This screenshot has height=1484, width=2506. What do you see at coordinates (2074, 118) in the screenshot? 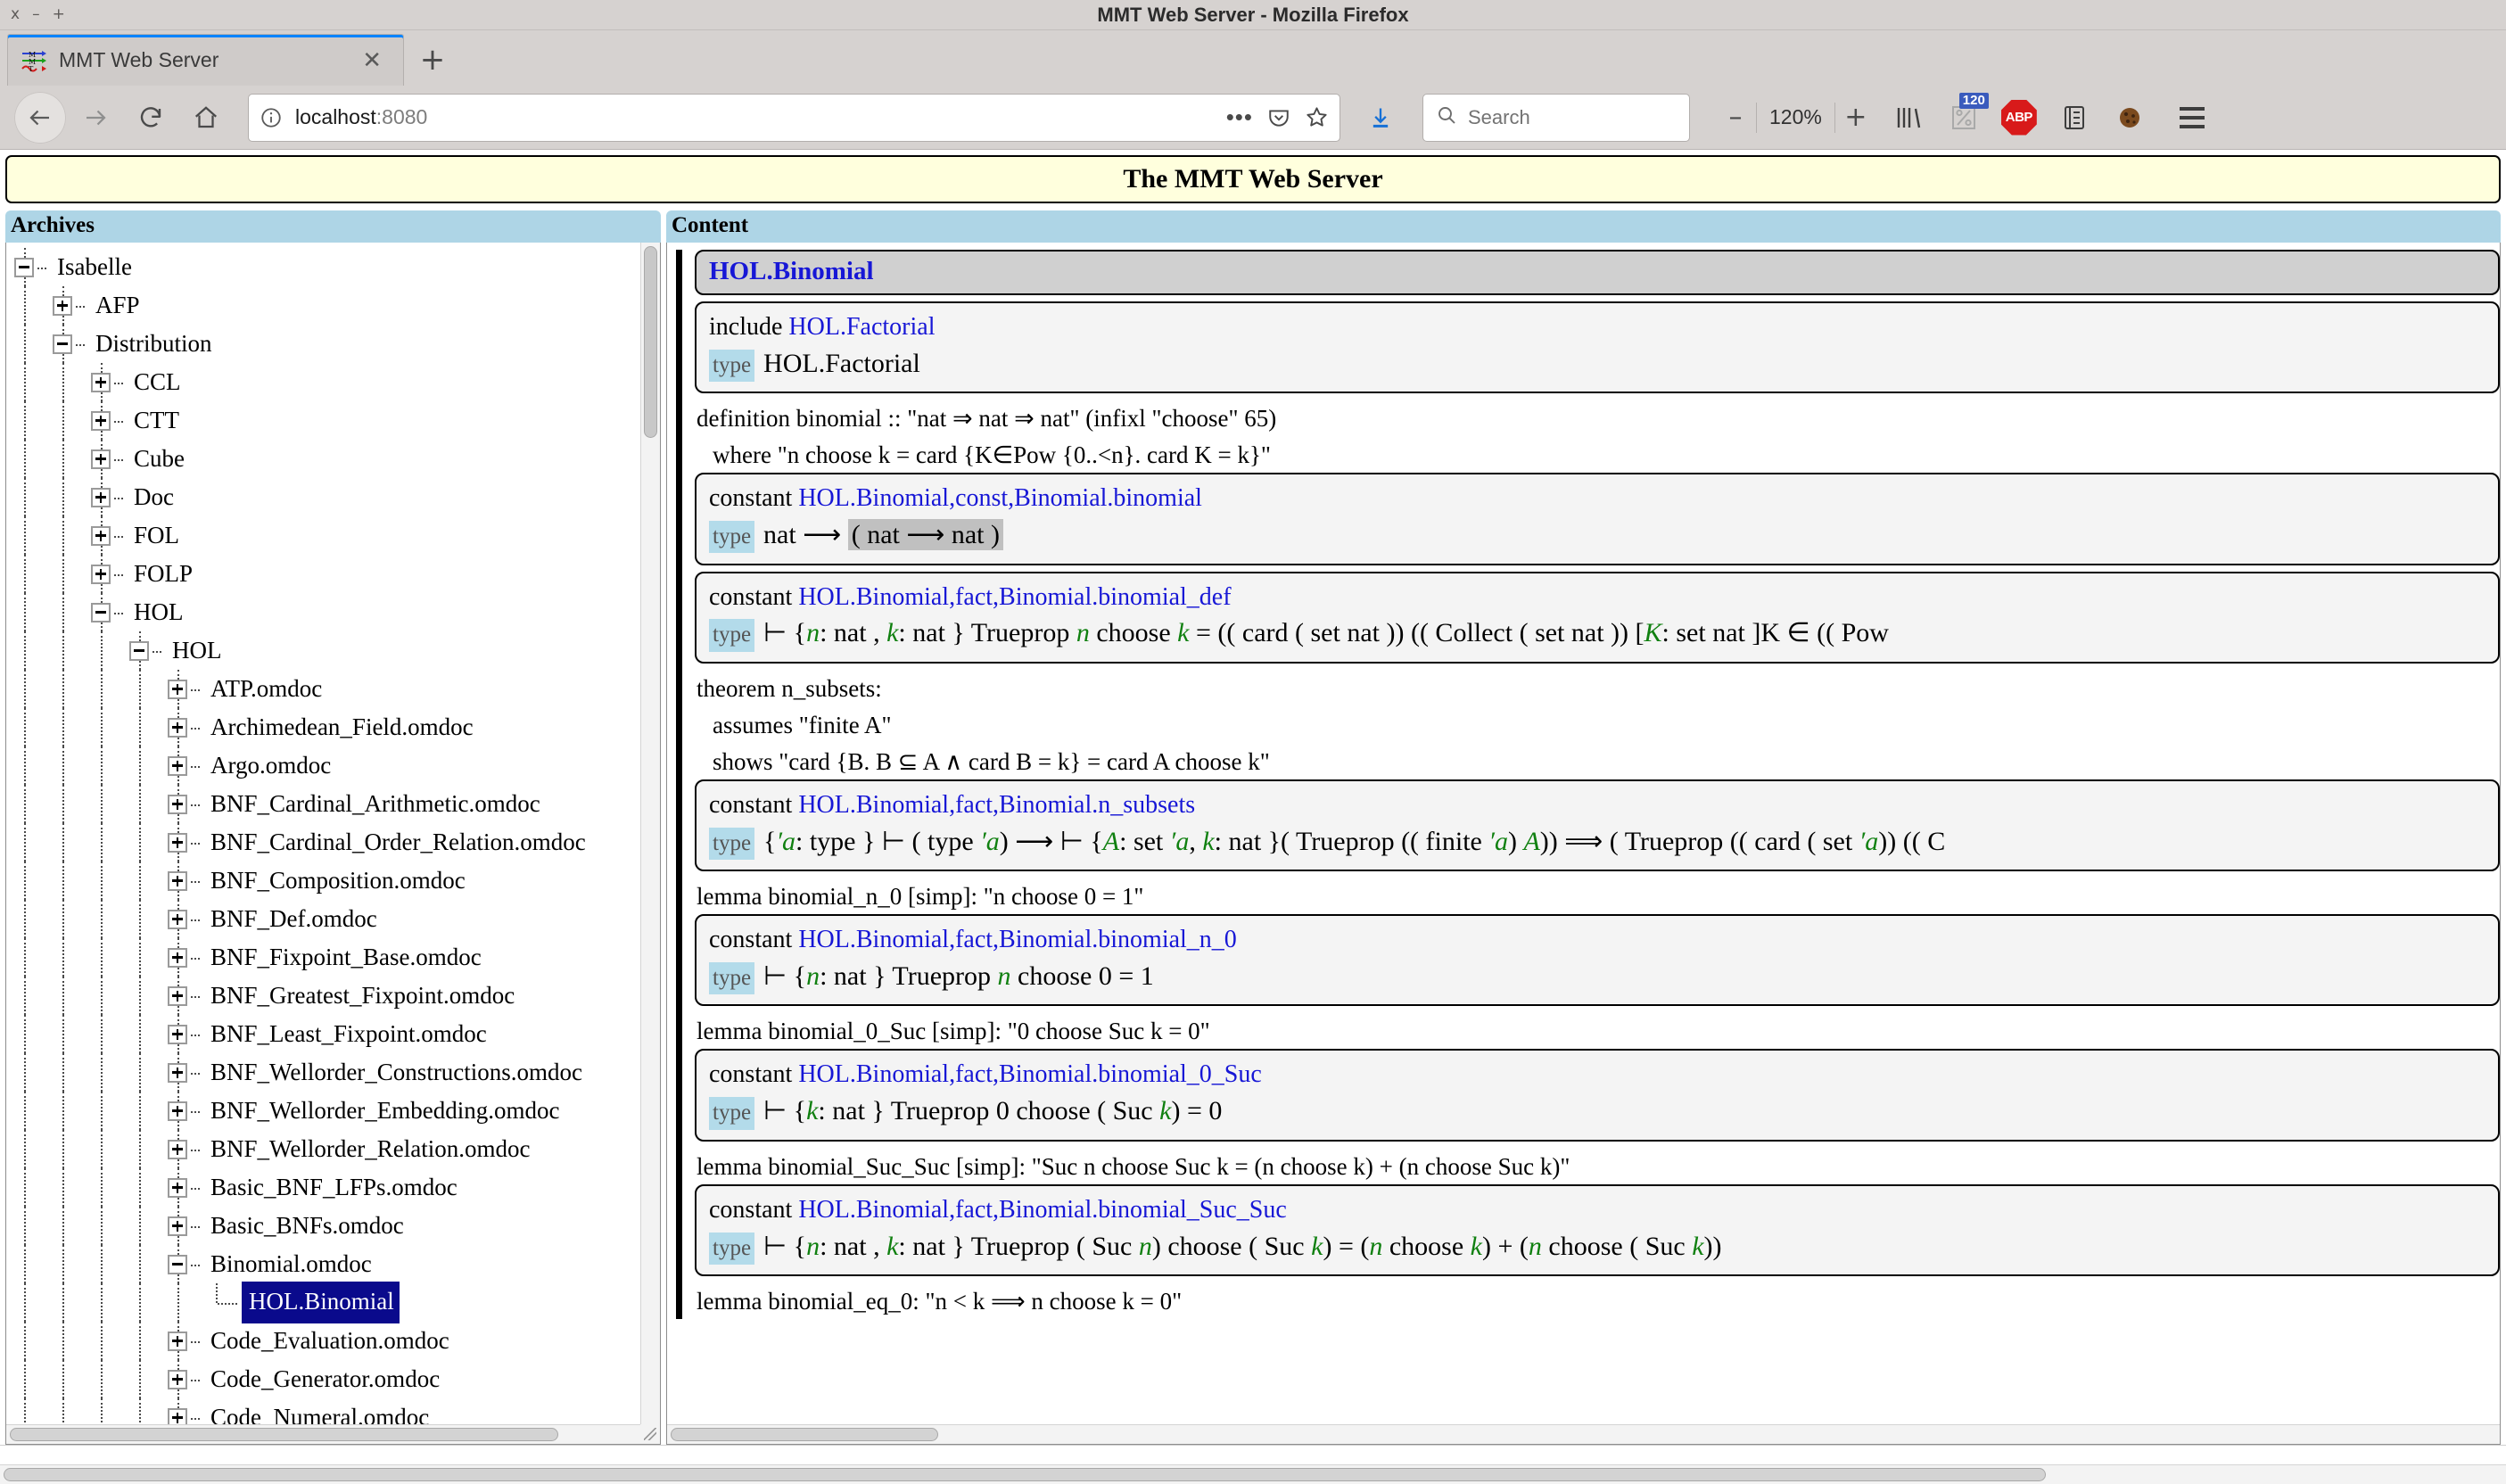
I see `reader-view-icon` at bounding box center [2074, 118].